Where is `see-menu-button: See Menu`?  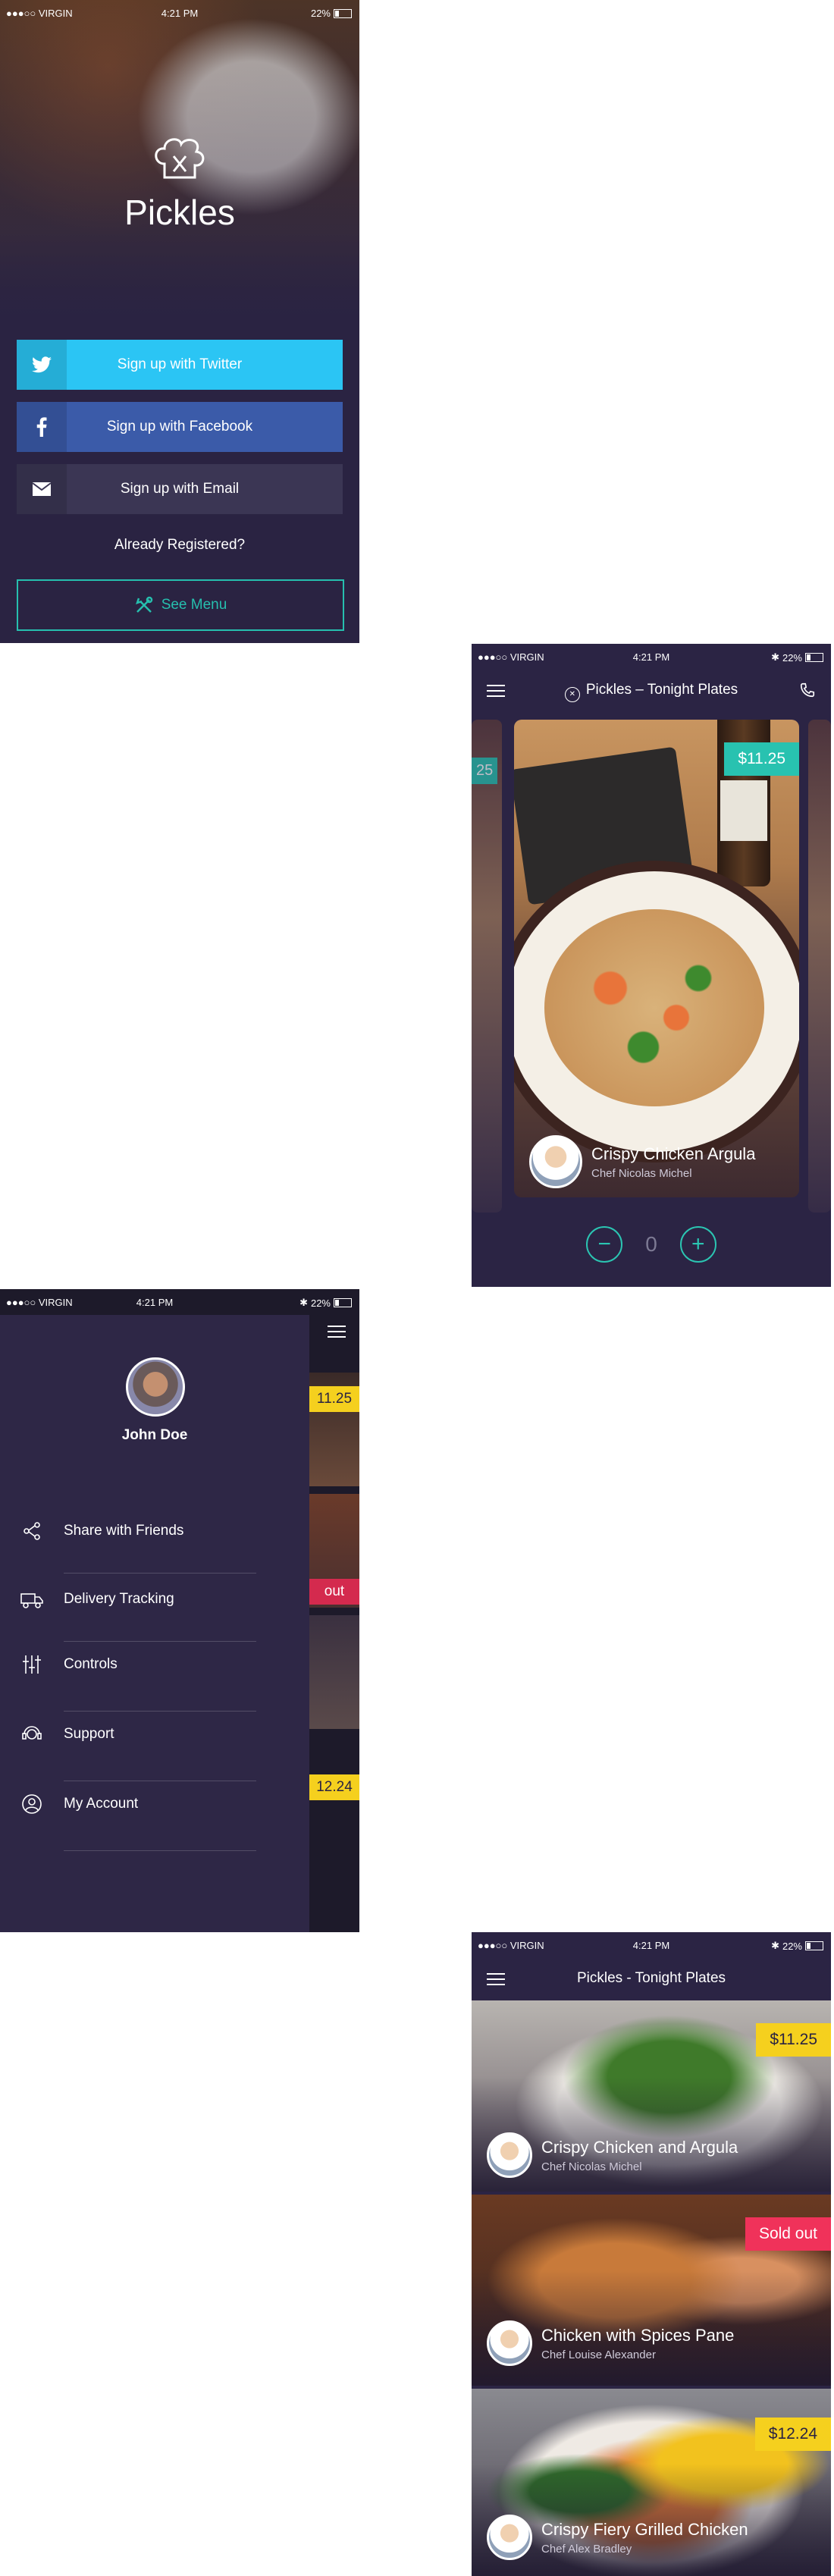
see-menu-button: See Menu is located at coordinates (180, 605).